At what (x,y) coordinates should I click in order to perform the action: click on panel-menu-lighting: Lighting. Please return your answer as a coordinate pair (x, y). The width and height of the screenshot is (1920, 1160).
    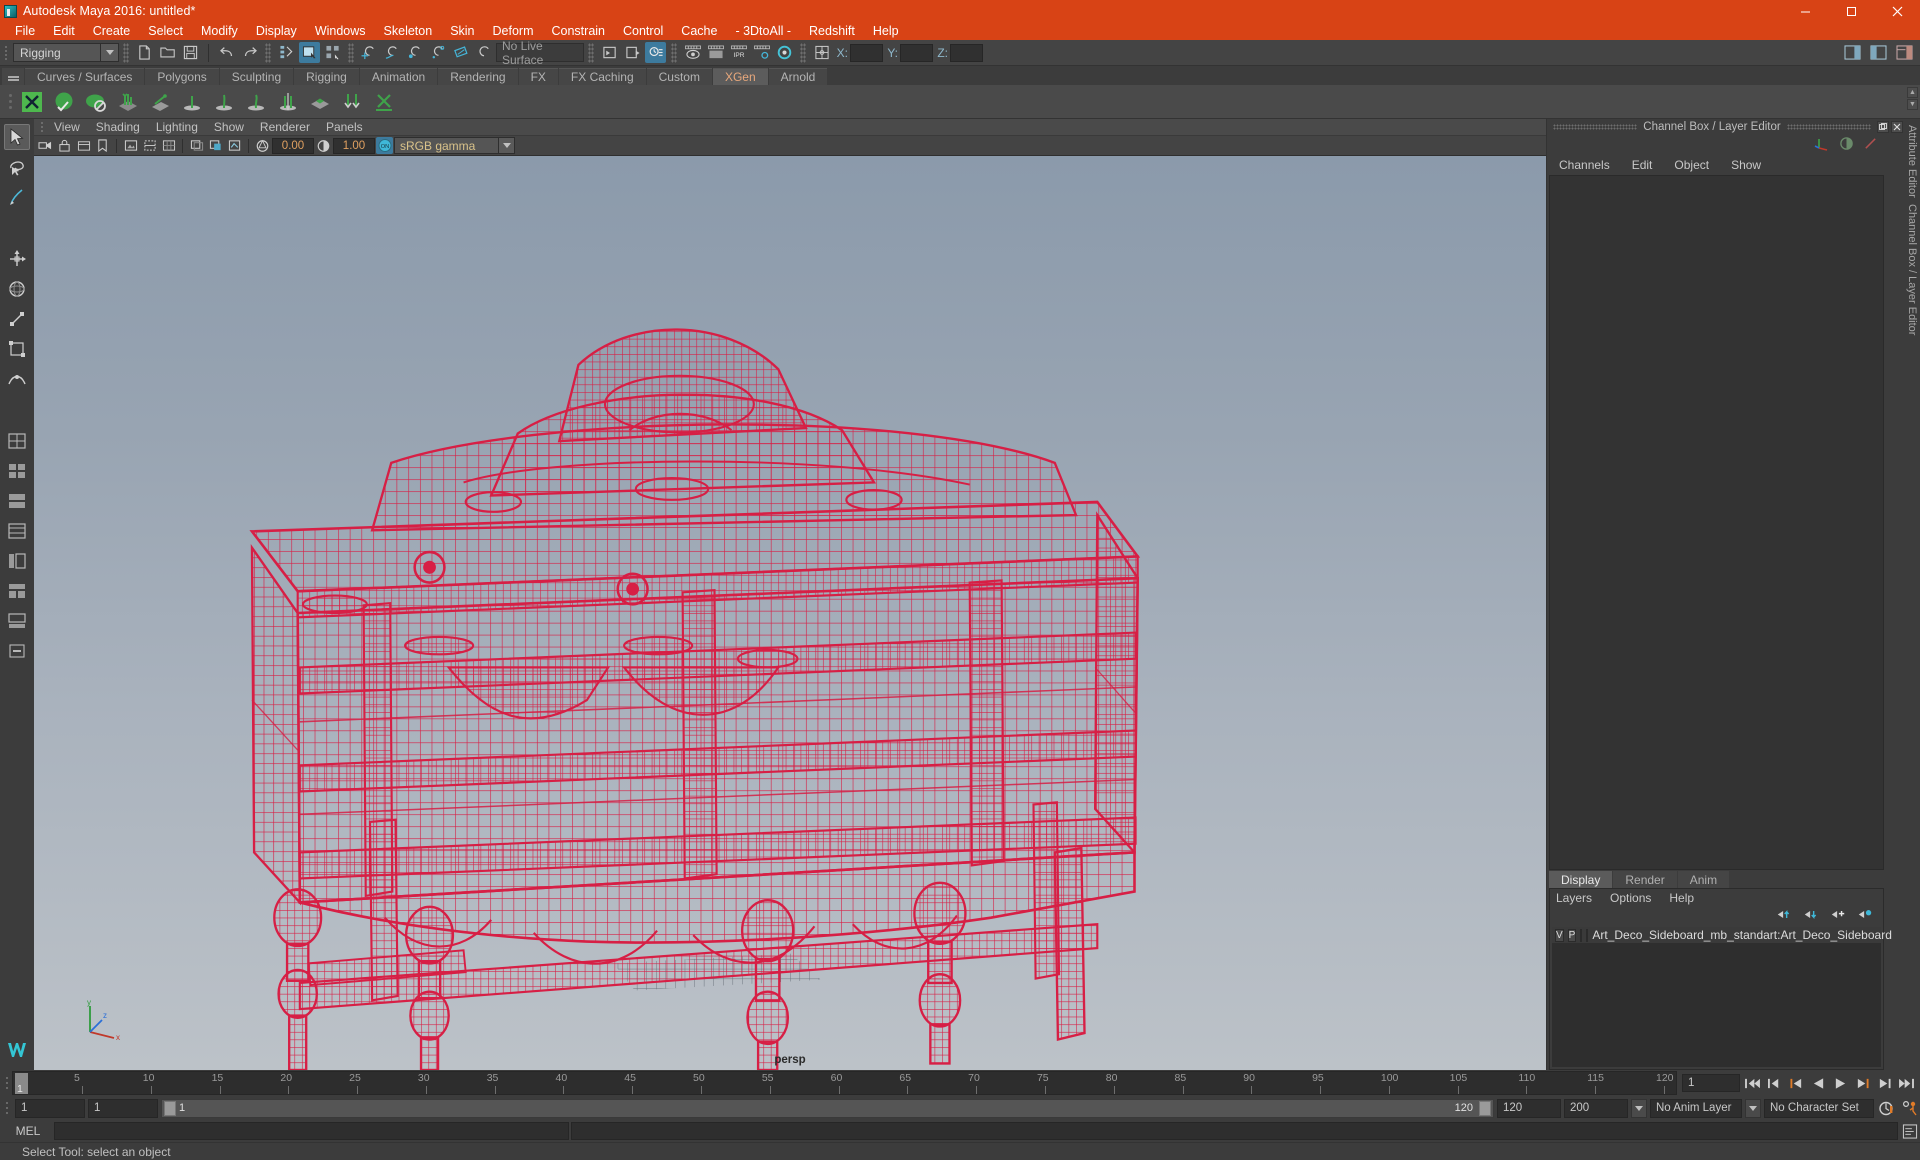
    Looking at the image, I should click on (177, 127).